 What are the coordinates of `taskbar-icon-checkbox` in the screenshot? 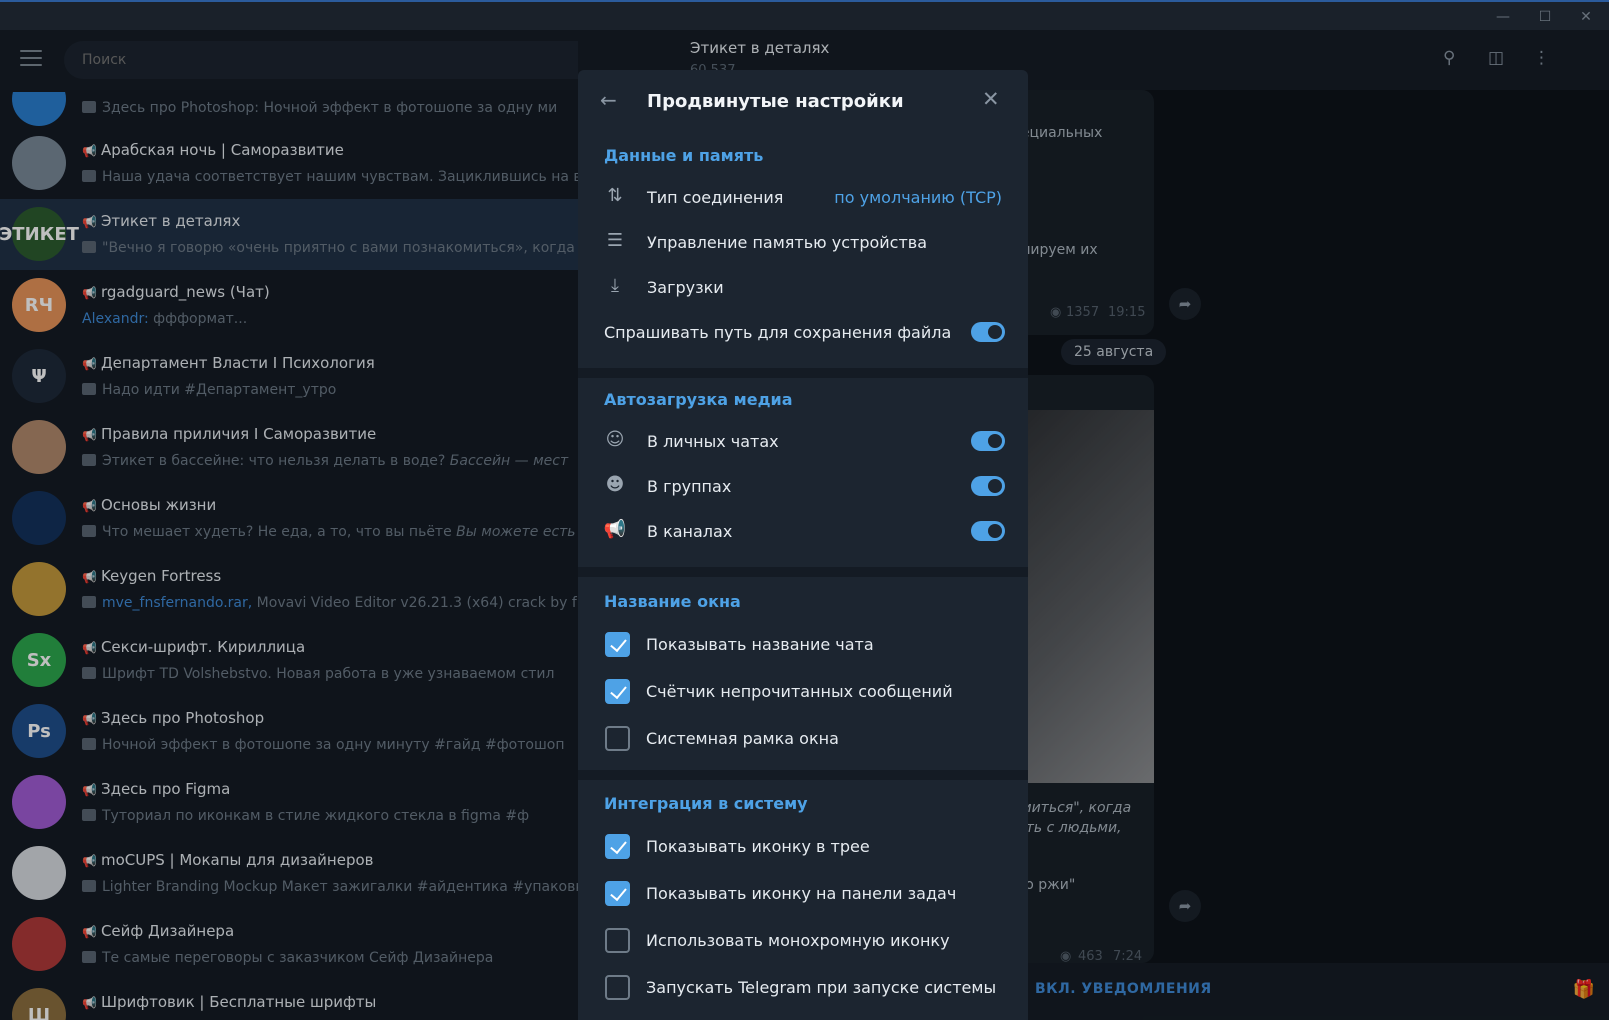 It's located at (617, 893).